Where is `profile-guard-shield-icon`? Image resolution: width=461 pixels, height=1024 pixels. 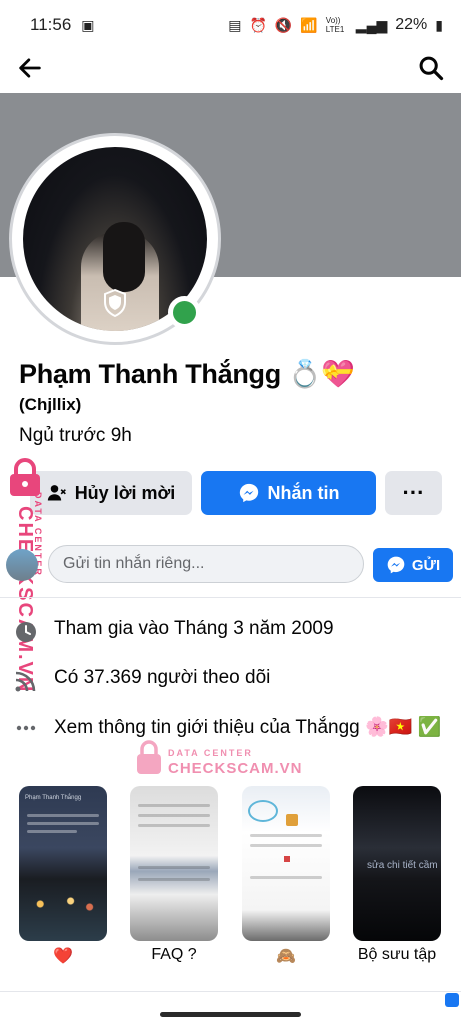 profile-guard-shield-icon is located at coordinates (115, 303).